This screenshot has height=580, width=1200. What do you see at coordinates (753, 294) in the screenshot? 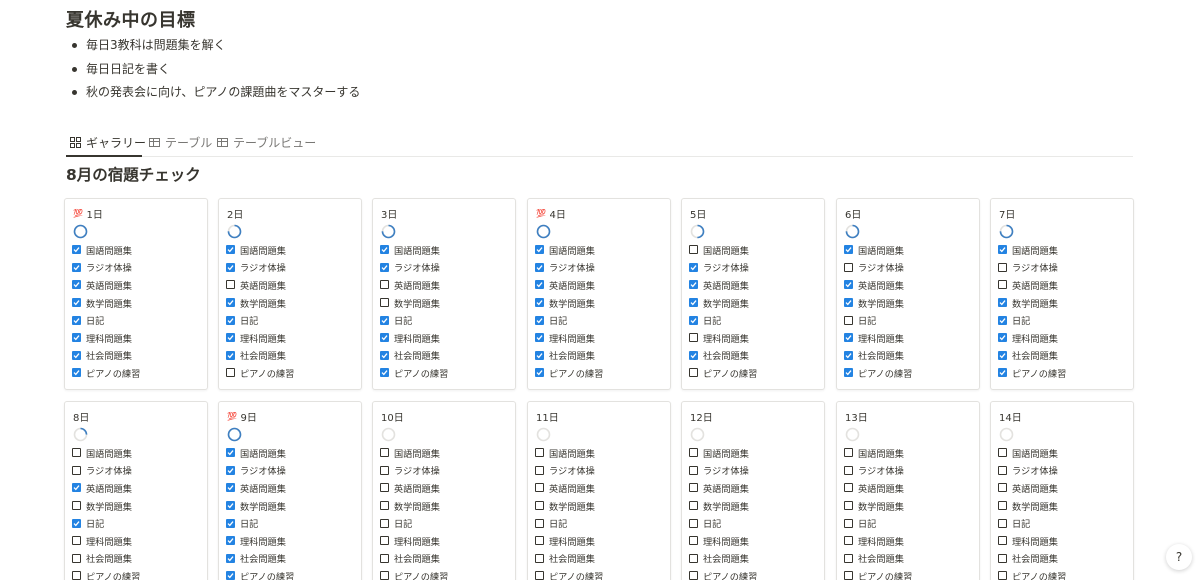
I see `gallery-card: 5日 国語問題集 ラジオ体操 英語問題集 数学問題集 日記 理科問題集 社会問題集 ピアノの練習` at bounding box center [753, 294].